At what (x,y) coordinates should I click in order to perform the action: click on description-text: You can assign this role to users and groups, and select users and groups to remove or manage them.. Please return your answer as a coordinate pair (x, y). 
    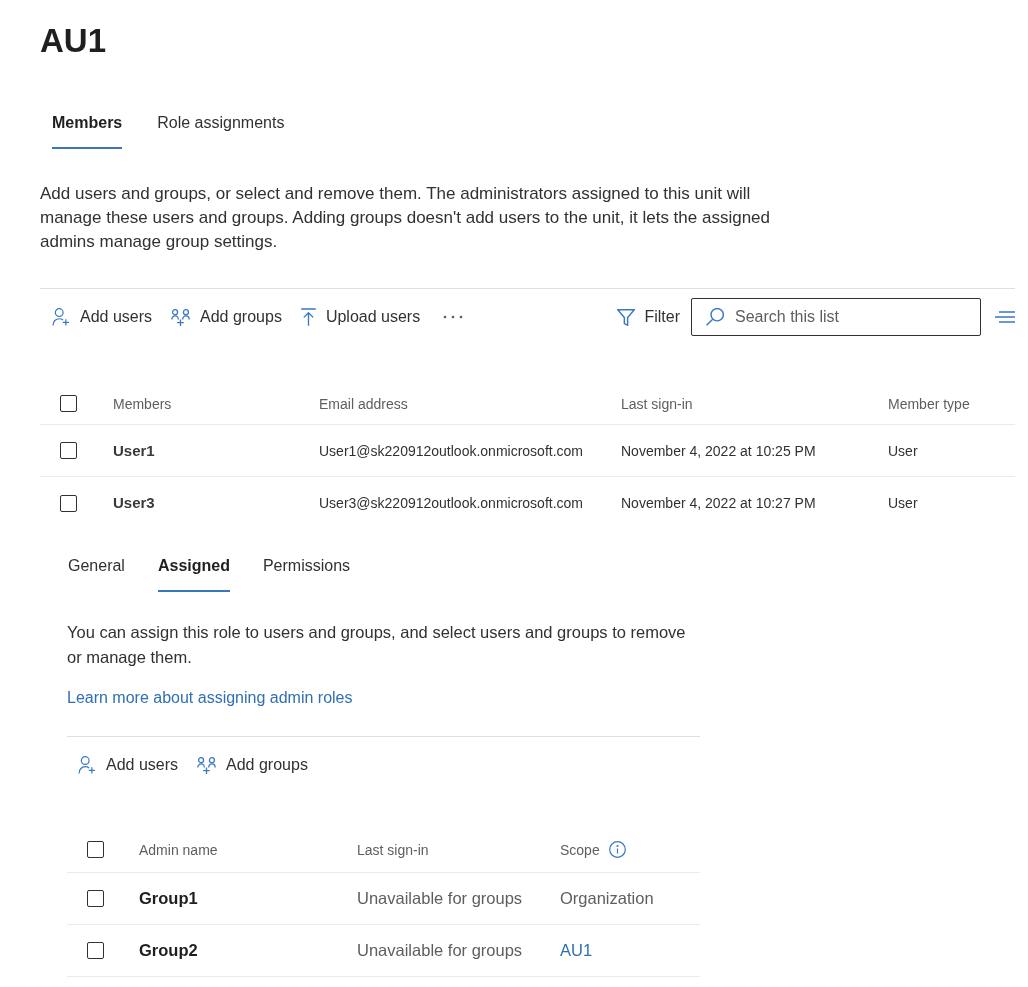
    Looking at the image, I should click on (377, 645).